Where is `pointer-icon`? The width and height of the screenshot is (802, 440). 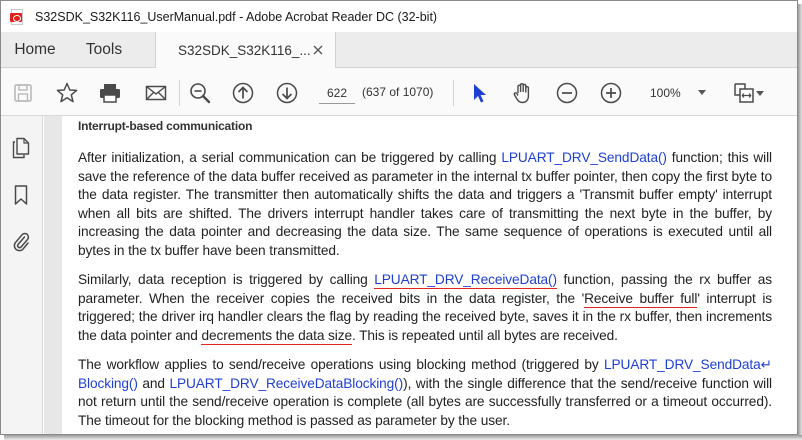
pointer-icon is located at coordinates (479, 93).